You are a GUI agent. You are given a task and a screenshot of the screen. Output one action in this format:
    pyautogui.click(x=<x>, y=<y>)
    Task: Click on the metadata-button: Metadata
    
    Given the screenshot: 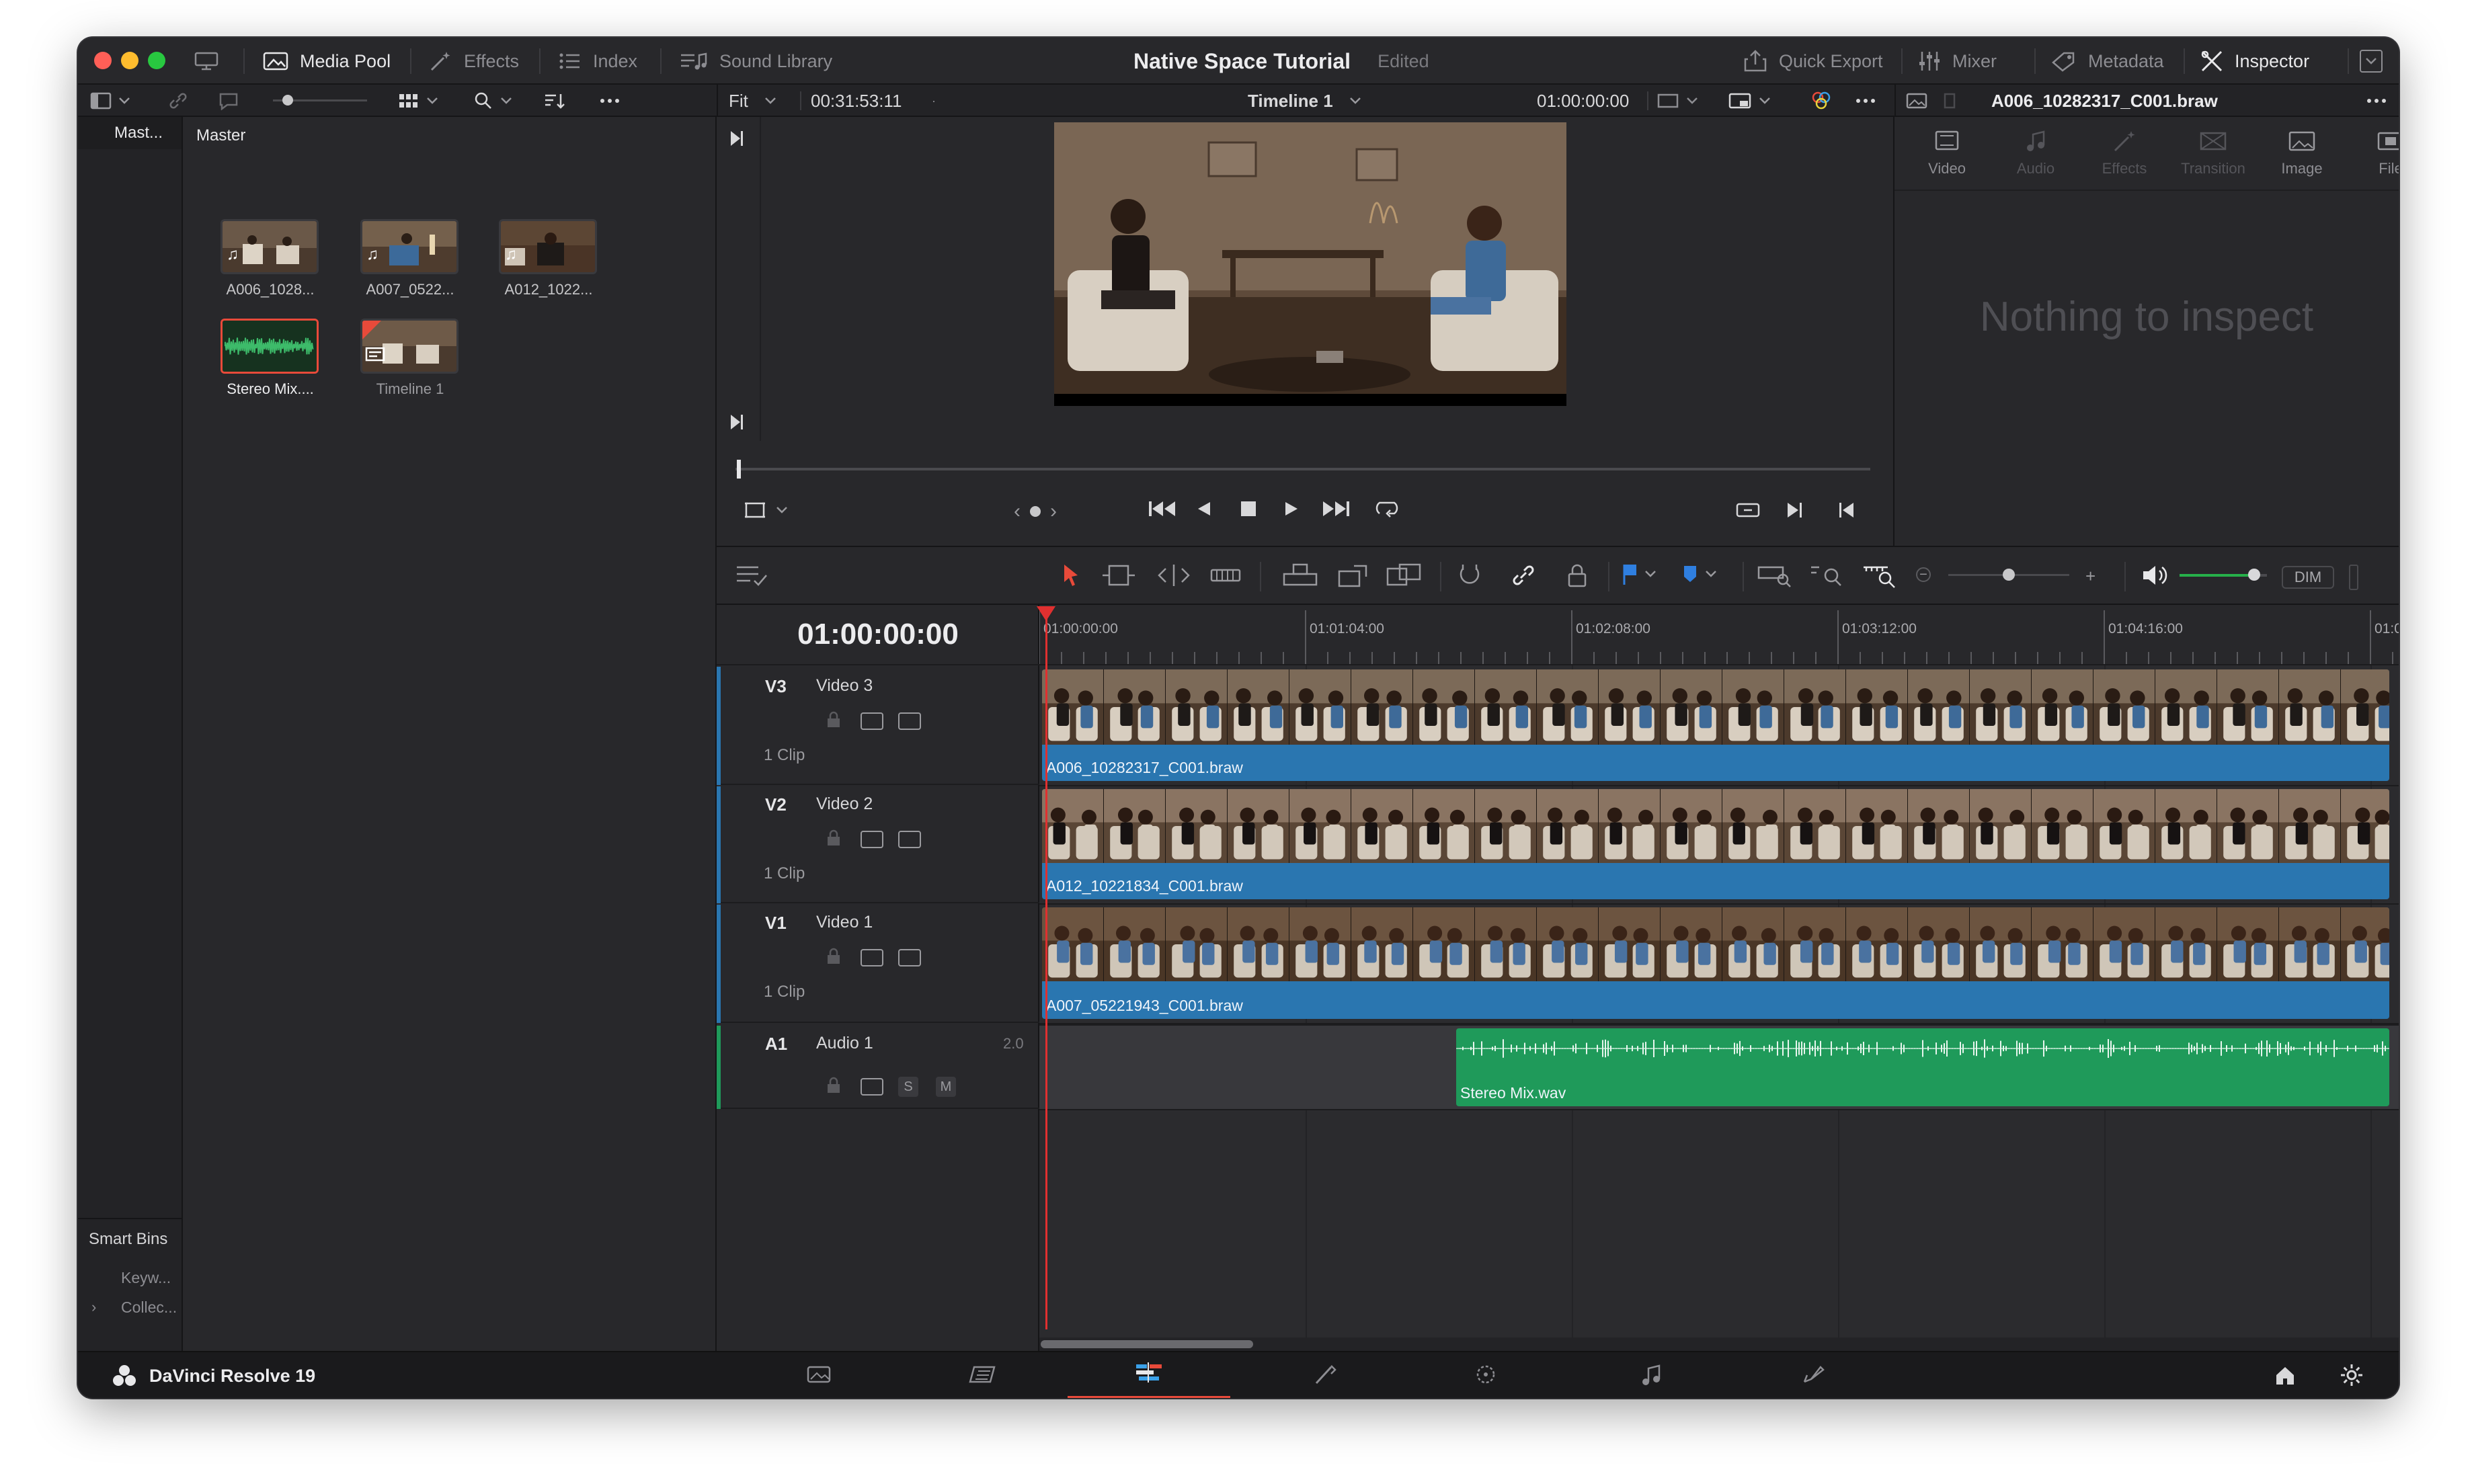 What is the action you would take?
    pyautogui.click(x=2107, y=61)
    